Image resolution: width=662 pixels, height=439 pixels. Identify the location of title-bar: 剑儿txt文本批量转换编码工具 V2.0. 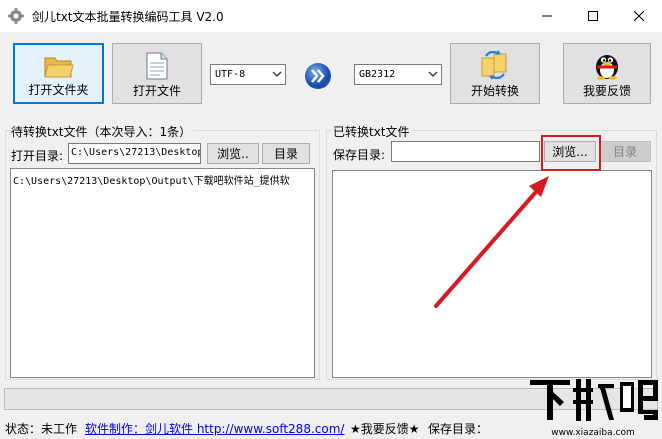
(331, 16).